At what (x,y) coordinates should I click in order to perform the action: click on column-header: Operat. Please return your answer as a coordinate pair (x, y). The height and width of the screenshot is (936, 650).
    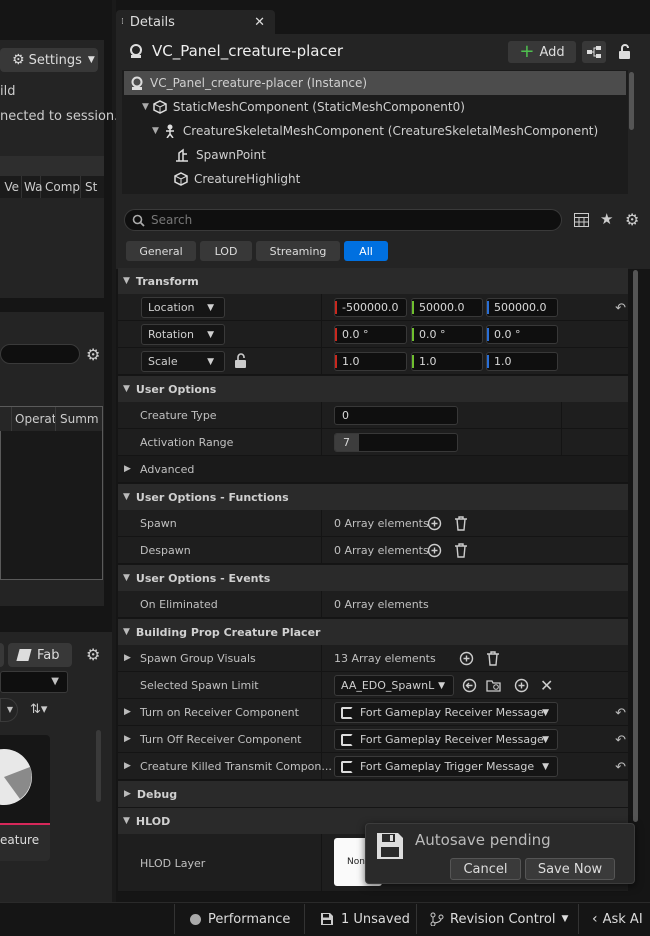
    Looking at the image, I should click on (34, 419).